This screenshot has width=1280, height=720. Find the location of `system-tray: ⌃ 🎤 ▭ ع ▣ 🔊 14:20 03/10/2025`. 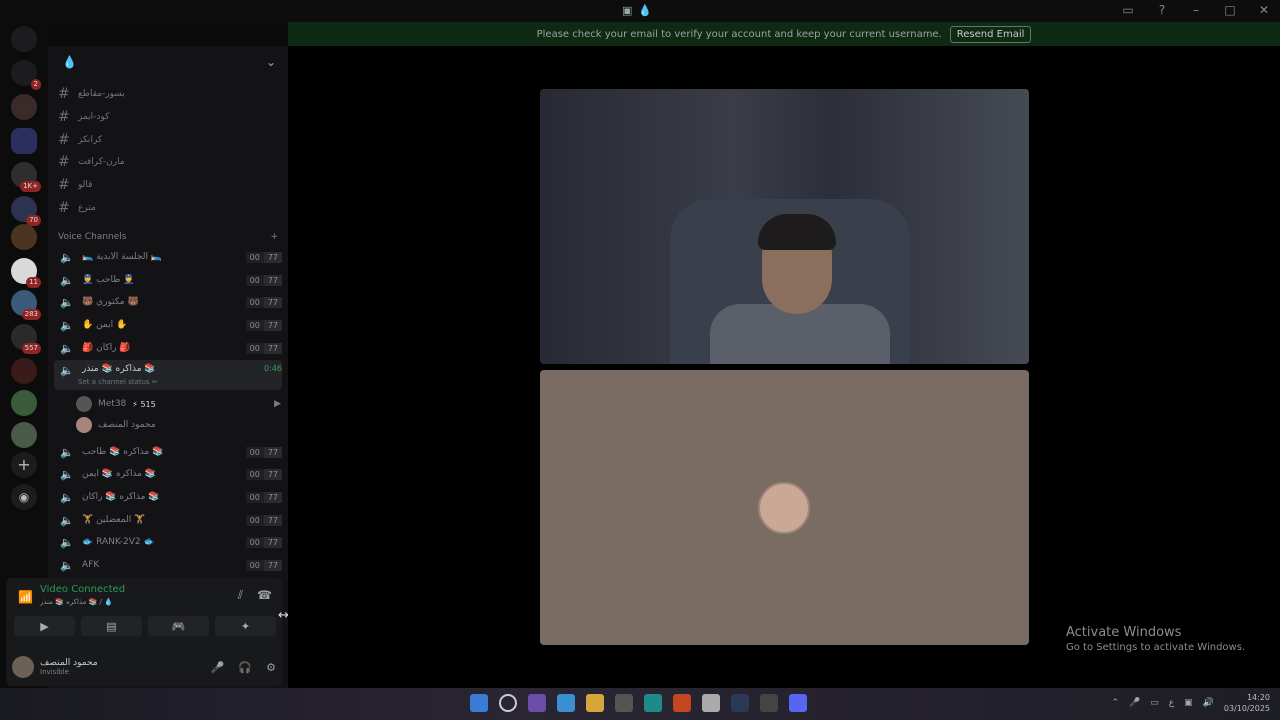

system-tray: ⌃ 🎤 ▭ ع ▣ 🔊 14:20 03/10/2025 is located at coordinates (1191, 703).